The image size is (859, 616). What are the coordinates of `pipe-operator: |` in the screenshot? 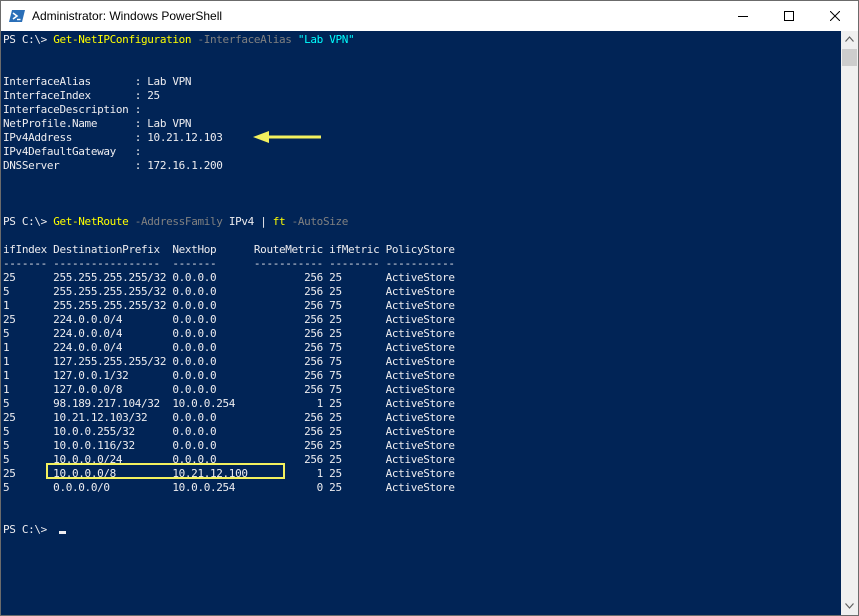 It's located at (263, 221).